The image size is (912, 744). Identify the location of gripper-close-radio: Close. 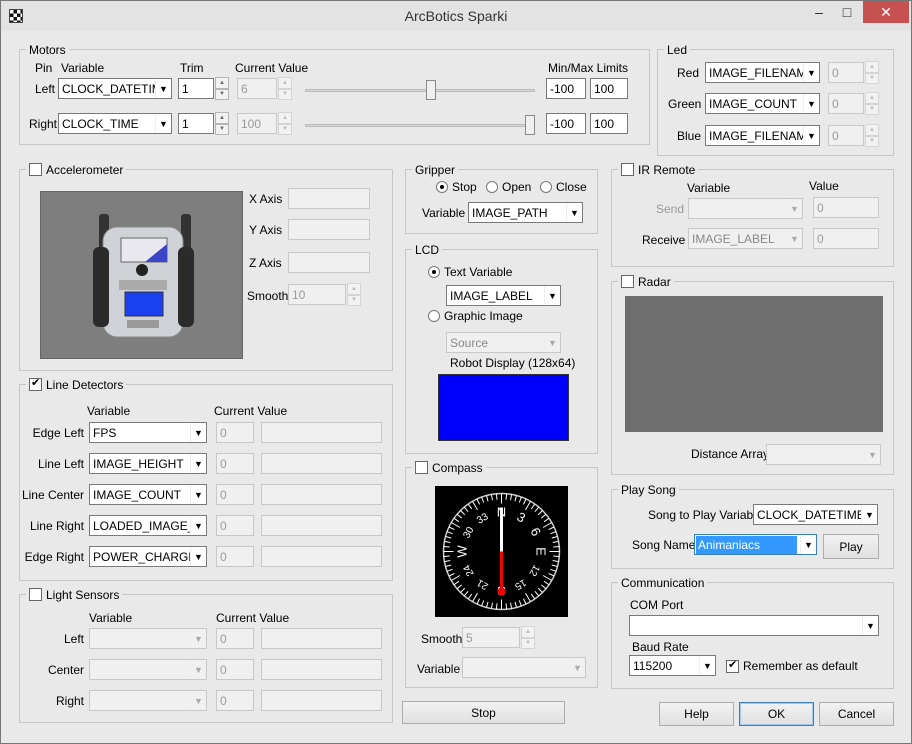
(563, 187).